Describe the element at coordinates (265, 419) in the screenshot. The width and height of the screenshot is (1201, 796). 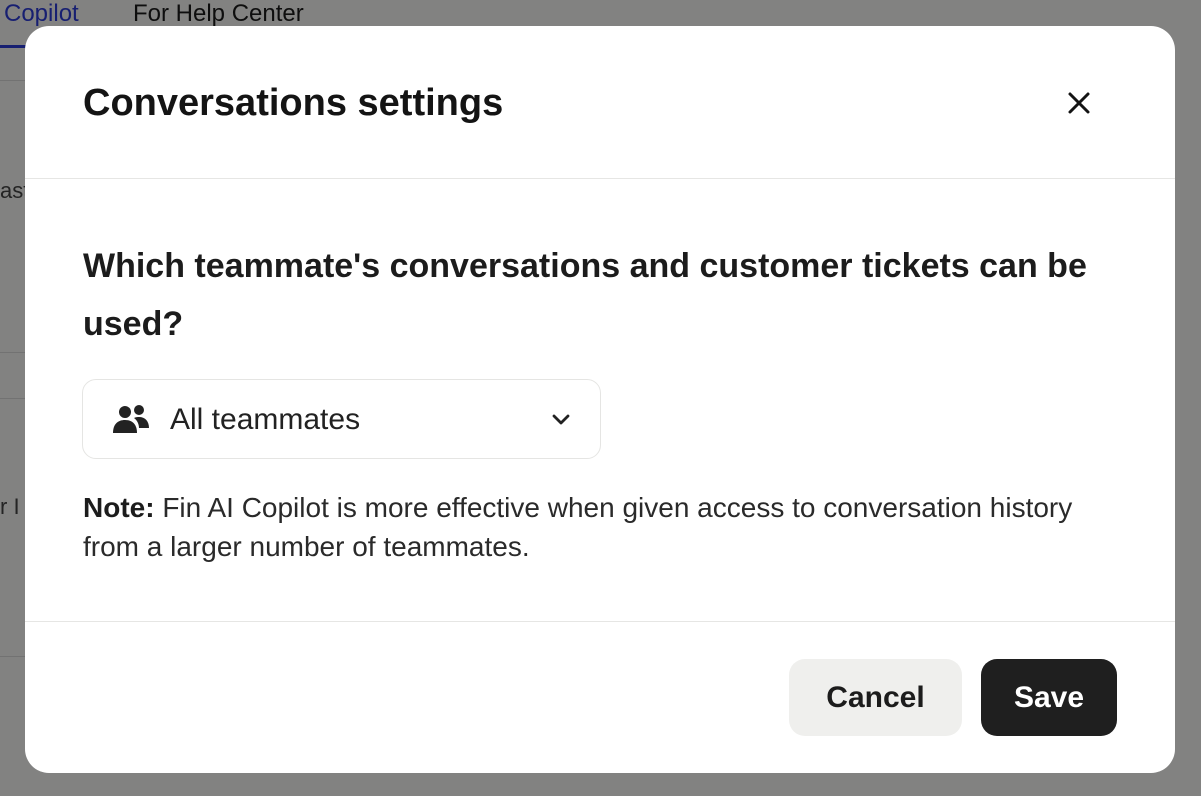
I see `teammates-select-value: All teammates` at that location.